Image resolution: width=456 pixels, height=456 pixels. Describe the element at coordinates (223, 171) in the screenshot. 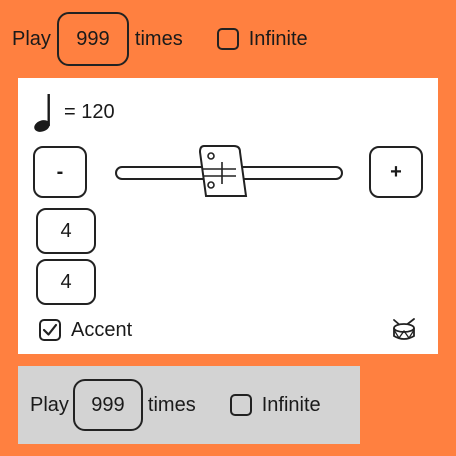

I see `metronome-icon` at that location.